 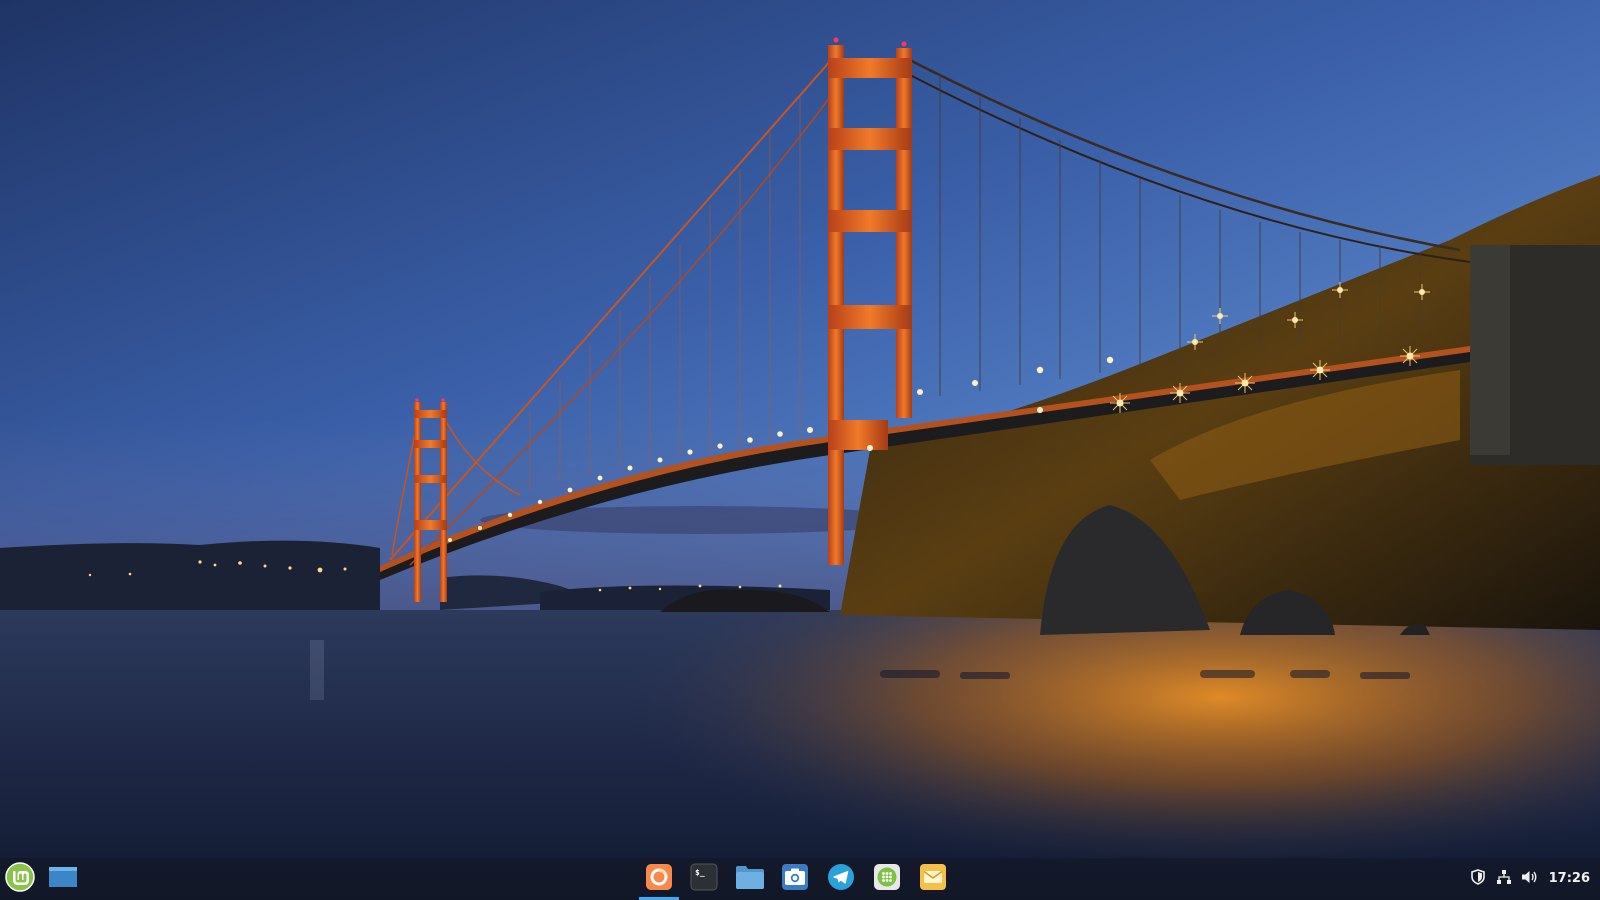 I want to click on network-tray-button, so click(x=1504, y=879).